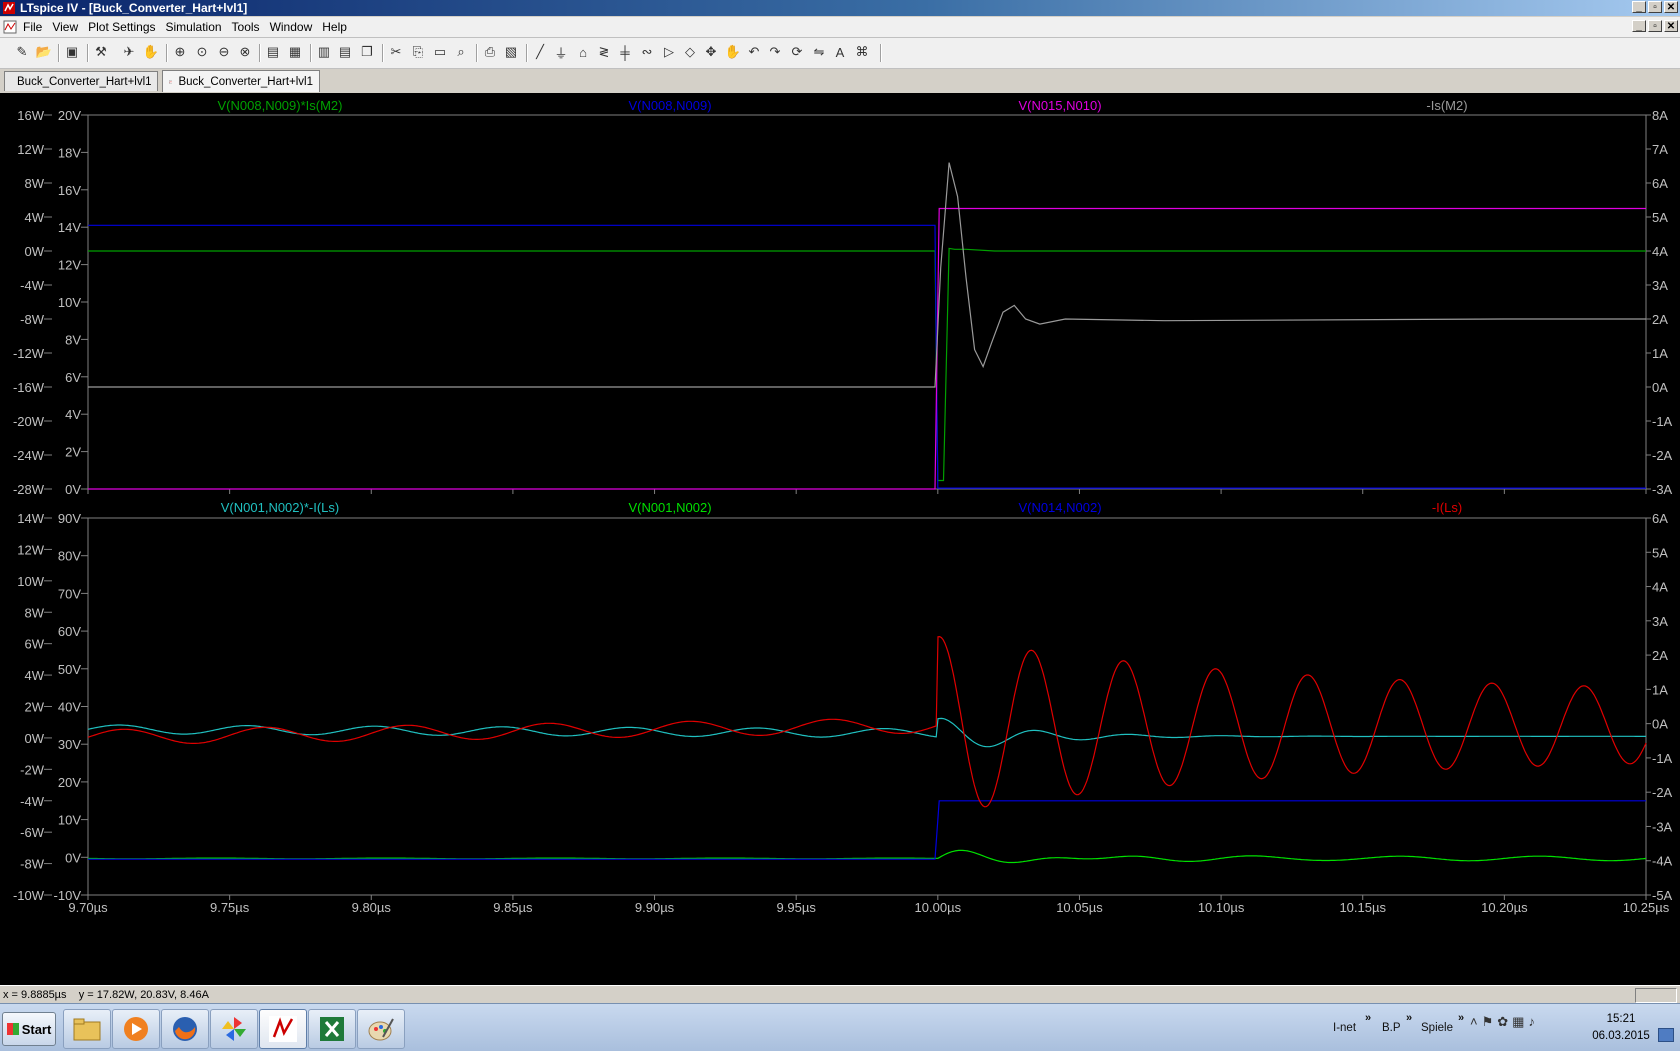 The image size is (1680, 1051). I want to click on zoom-in-icon: ⊕, so click(180, 52).